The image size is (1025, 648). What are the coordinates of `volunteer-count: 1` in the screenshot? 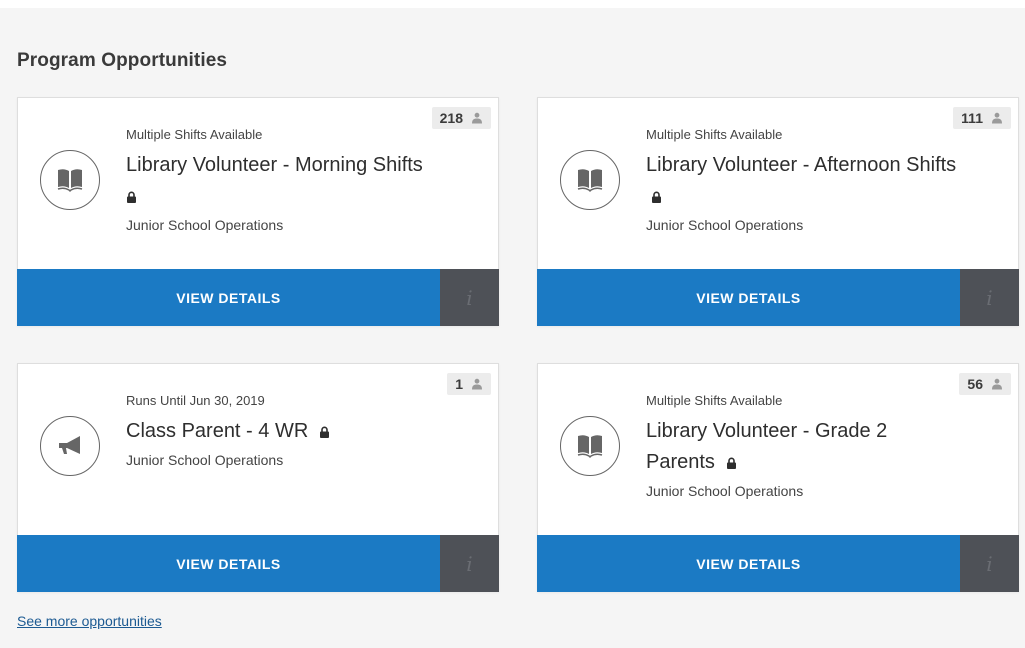 It's located at (459, 384).